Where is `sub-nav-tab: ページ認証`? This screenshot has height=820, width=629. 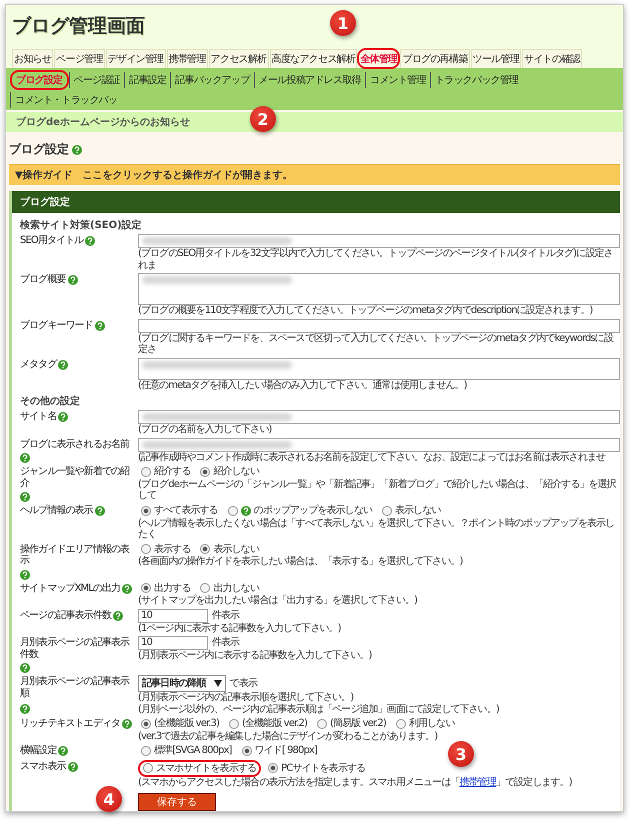
sub-nav-tab: ページ認証 is located at coordinates (96, 80).